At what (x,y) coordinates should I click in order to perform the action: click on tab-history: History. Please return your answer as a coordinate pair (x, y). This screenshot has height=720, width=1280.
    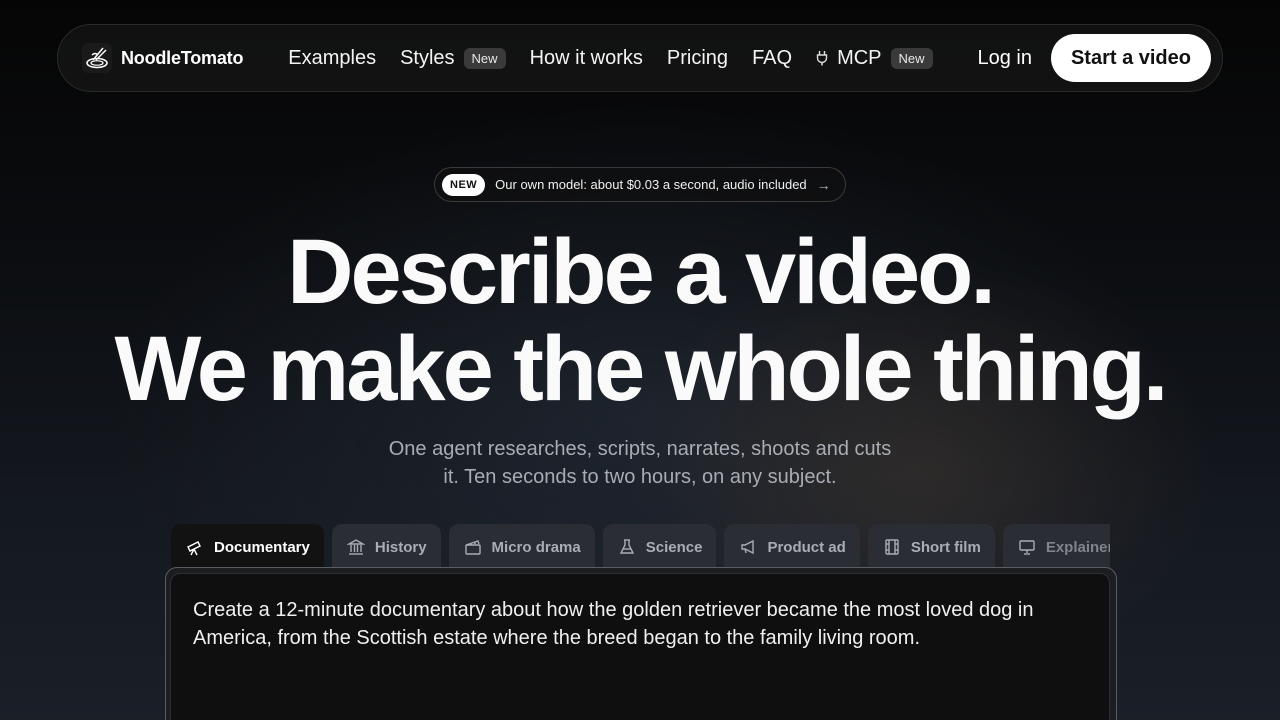
    Looking at the image, I should click on (386, 547).